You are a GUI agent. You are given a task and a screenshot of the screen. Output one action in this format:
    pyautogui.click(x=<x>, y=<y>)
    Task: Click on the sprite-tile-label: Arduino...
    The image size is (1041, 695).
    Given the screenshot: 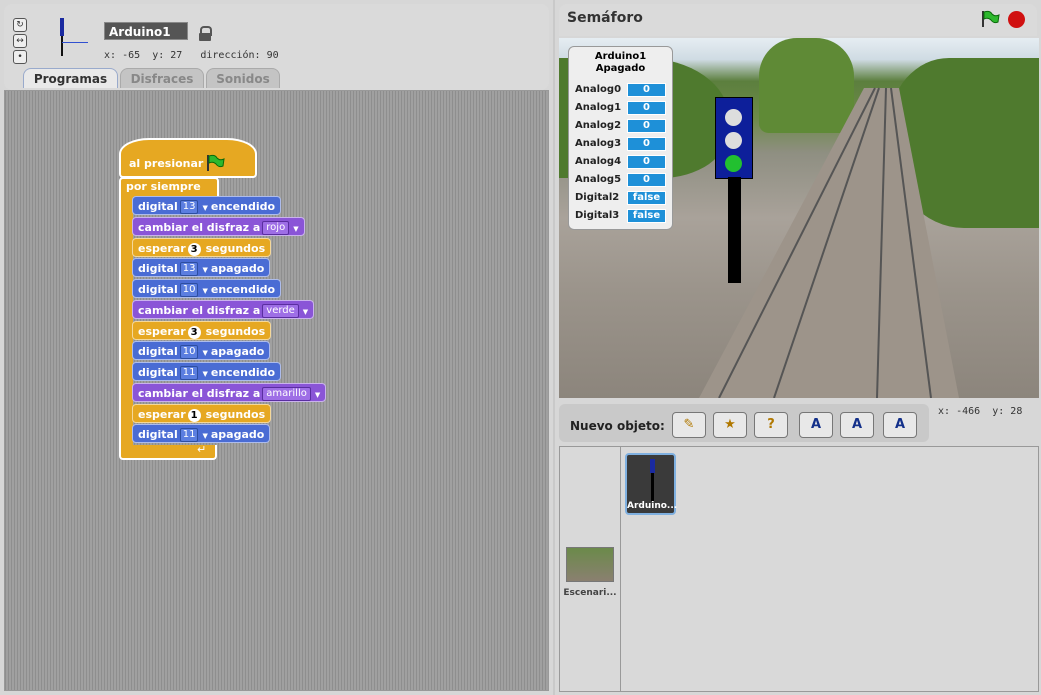 What is the action you would take?
    pyautogui.click(x=652, y=506)
    